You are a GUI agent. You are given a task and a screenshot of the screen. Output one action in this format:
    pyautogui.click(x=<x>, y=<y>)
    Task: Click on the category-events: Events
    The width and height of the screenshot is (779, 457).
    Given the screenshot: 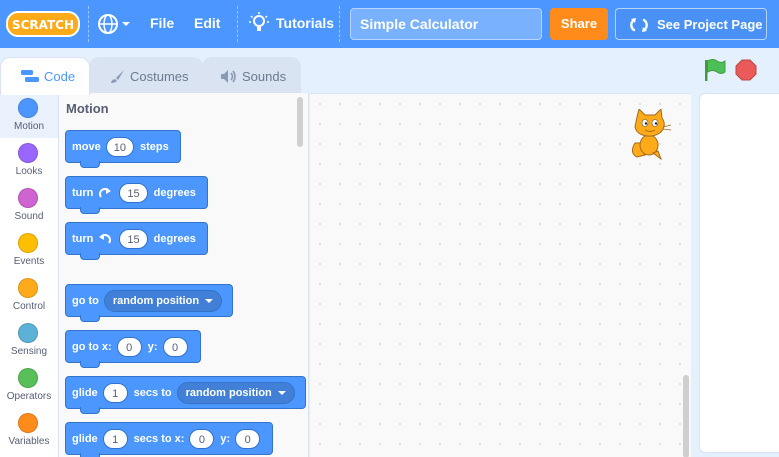 What is the action you would take?
    pyautogui.click(x=29, y=250)
    